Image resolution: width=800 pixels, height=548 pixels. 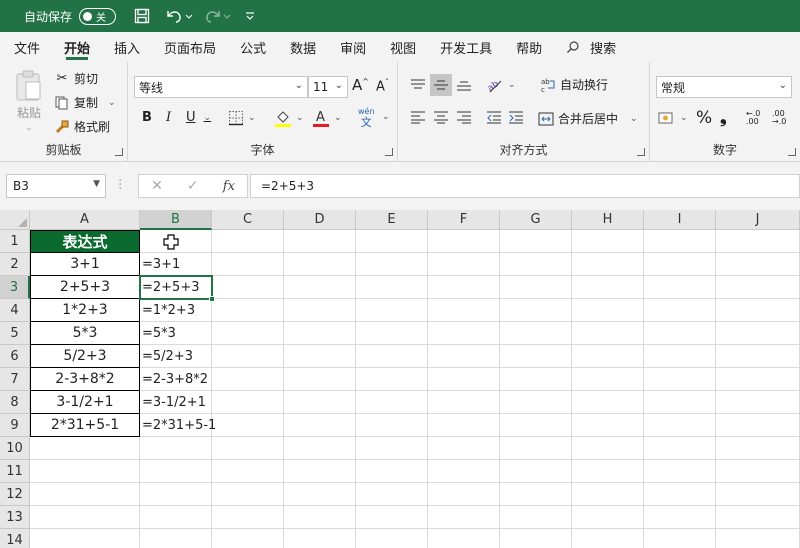 I want to click on menu-review: 审阅, so click(x=353, y=47).